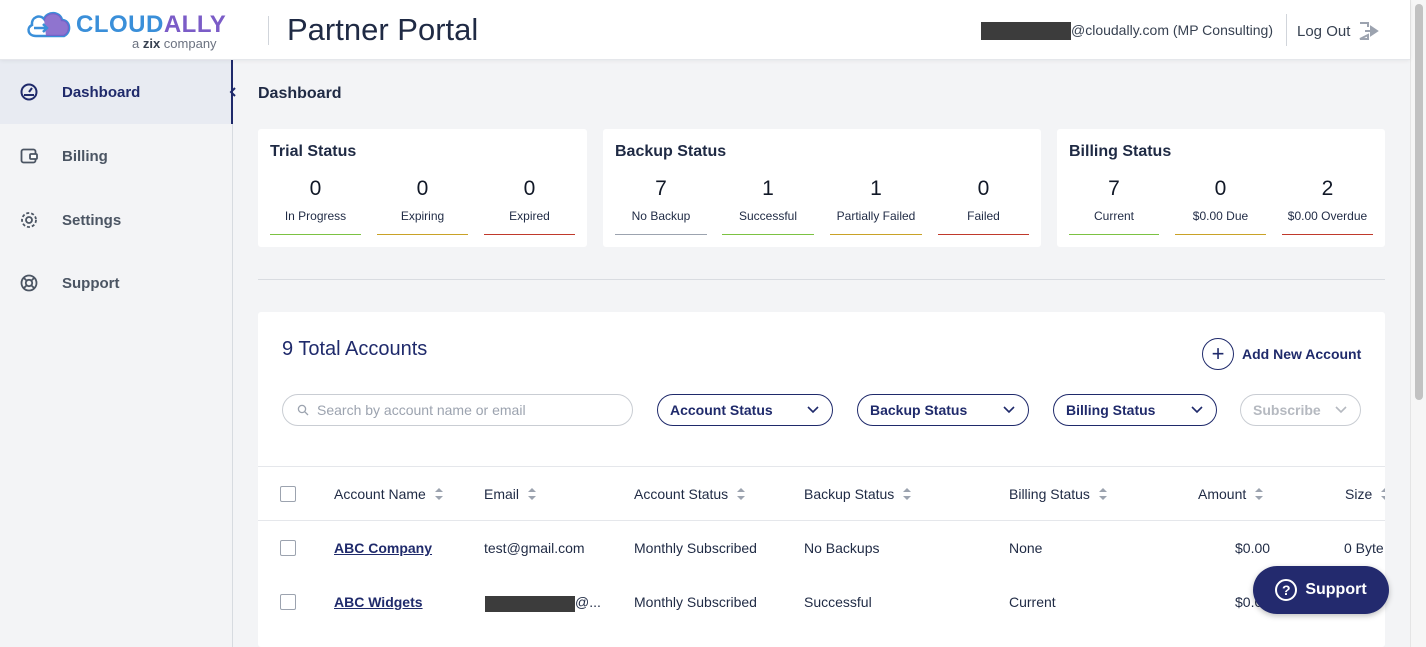 This screenshot has height=647, width=1426. I want to click on column-backup-status: Backup Status, so click(858, 494).